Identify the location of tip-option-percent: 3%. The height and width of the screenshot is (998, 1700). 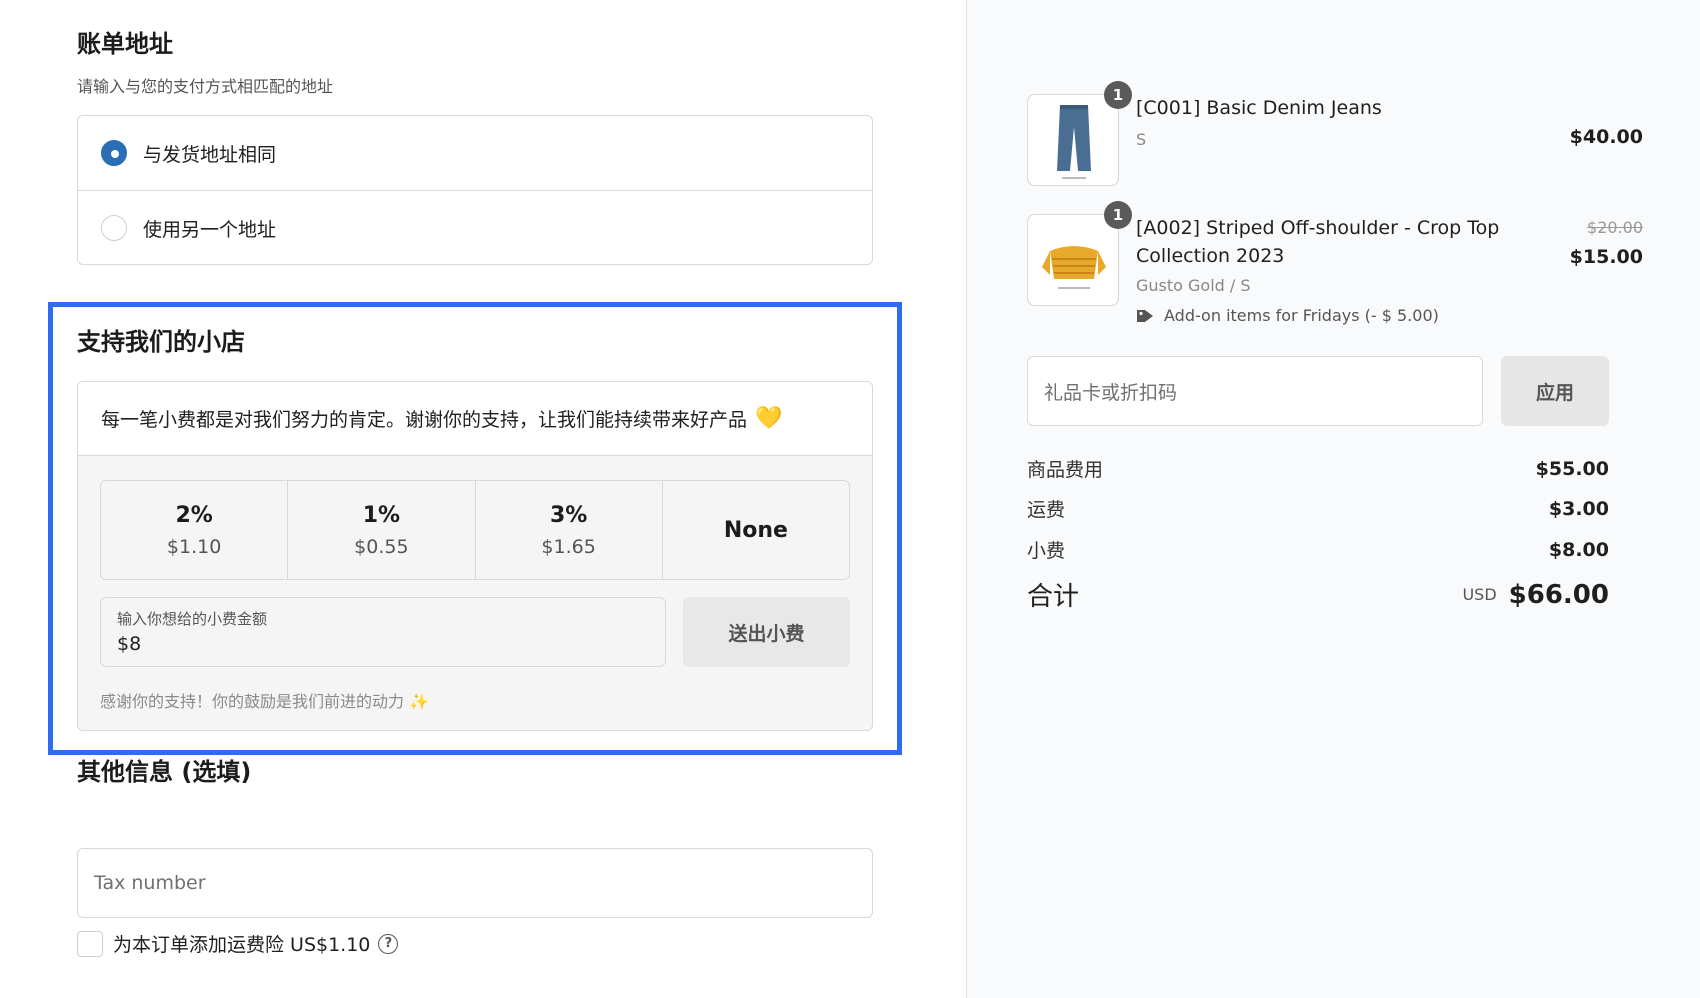
(568, 515).